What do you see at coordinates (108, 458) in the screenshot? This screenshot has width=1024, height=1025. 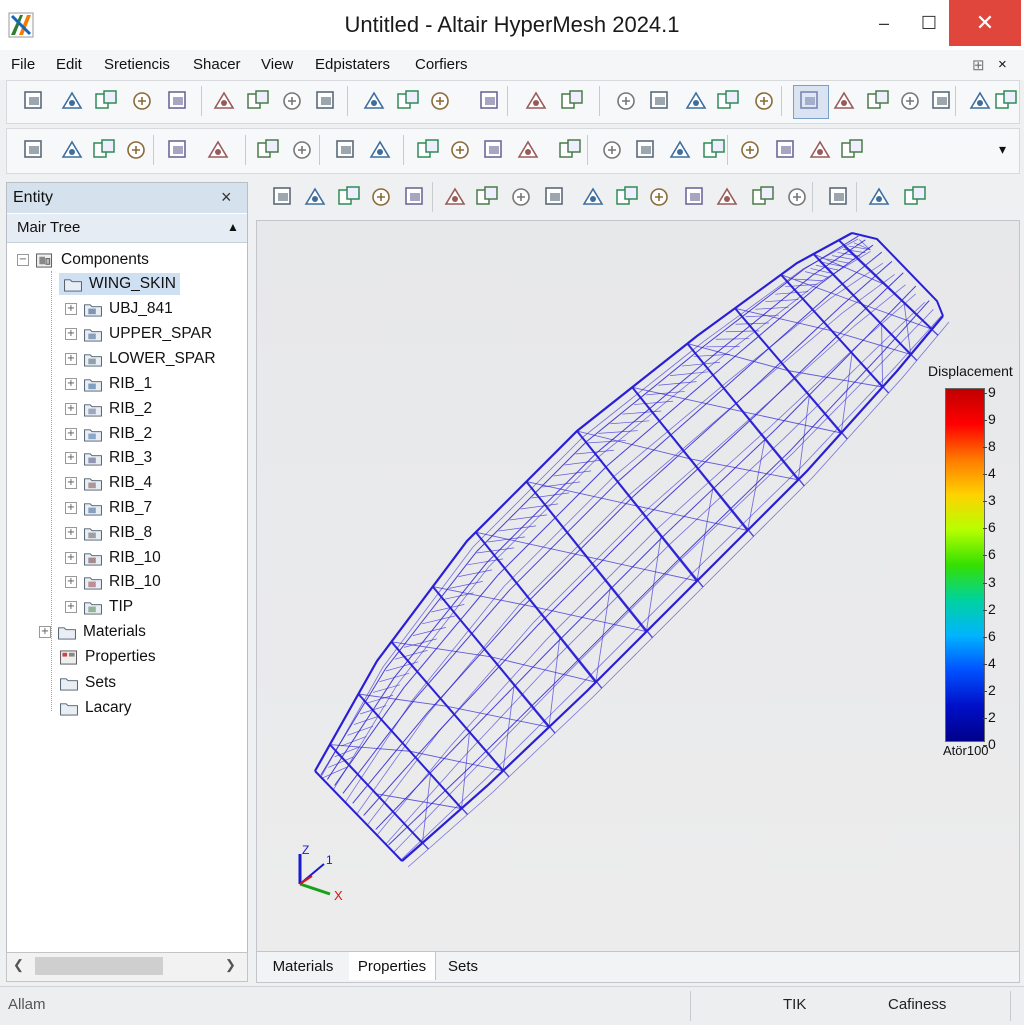 I see `tree-item-component: +RIB_3` at bounding box center [108, 458].